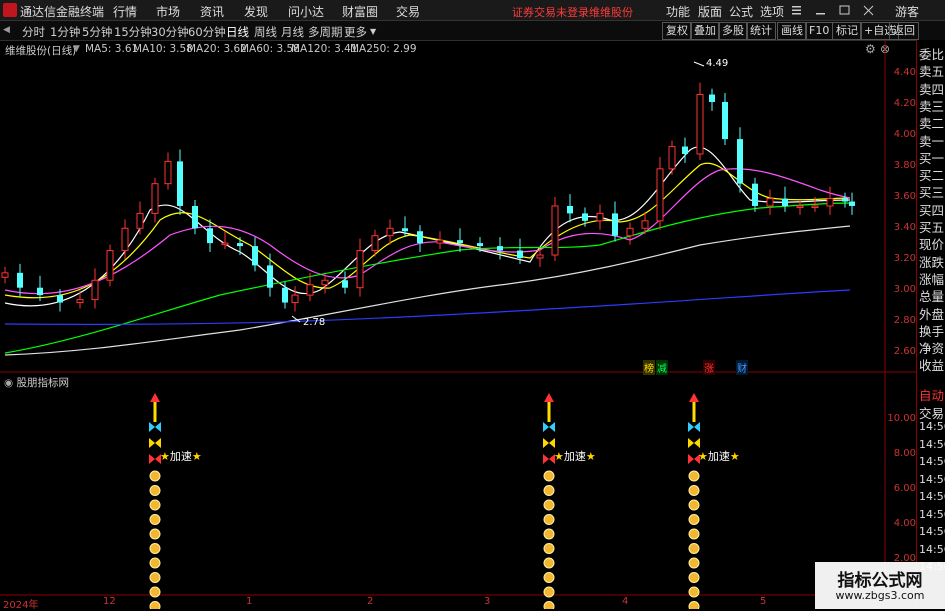 This screenshot has width=945, height=611. What do you see at coordinates (408, 11) in the screenshot?
I see `menu-trade: 交易` at bounding box center [408, 11].